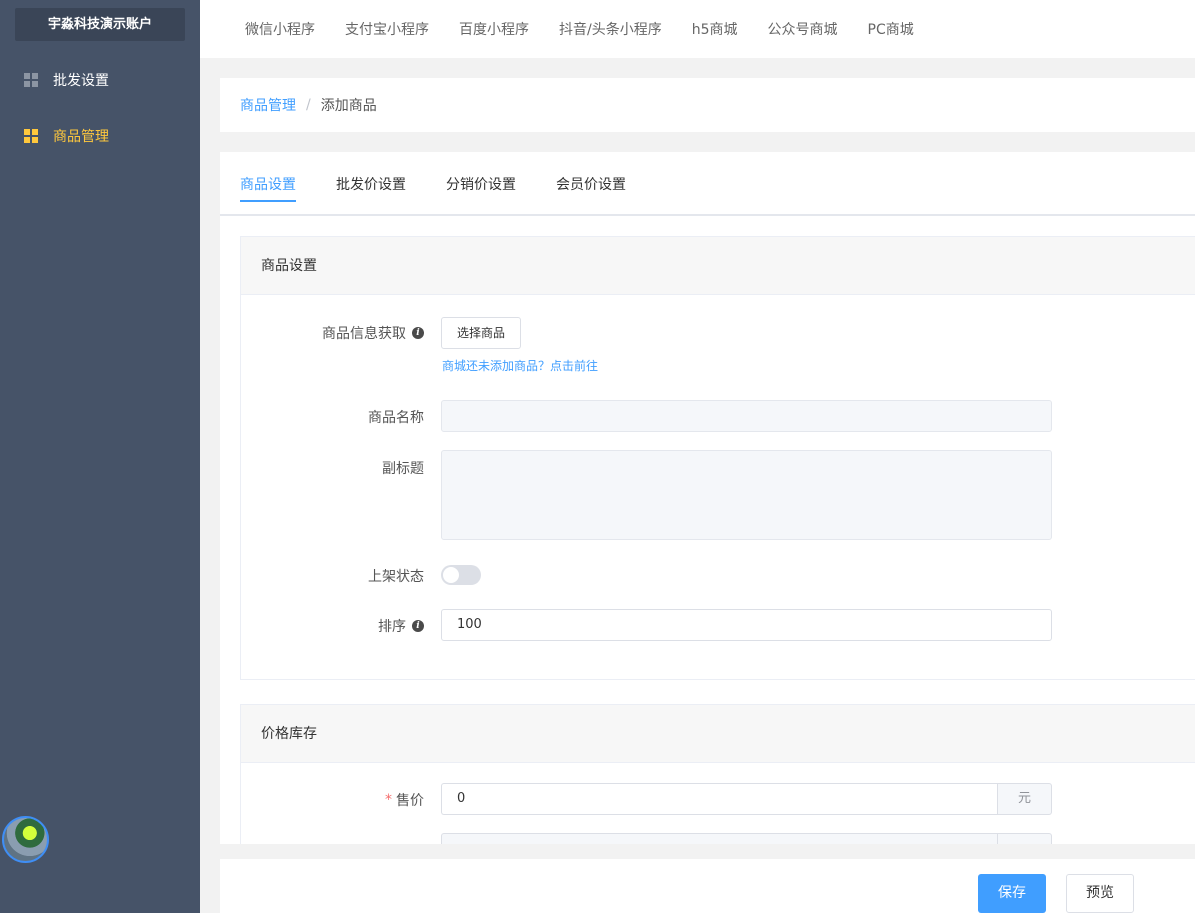 This screenshot has height=913, width=1195. What do you see at coordinates (715, 29) in the screenshot?
I see `topnav-item-h5: h5商城` at bounding box center [715, 29].